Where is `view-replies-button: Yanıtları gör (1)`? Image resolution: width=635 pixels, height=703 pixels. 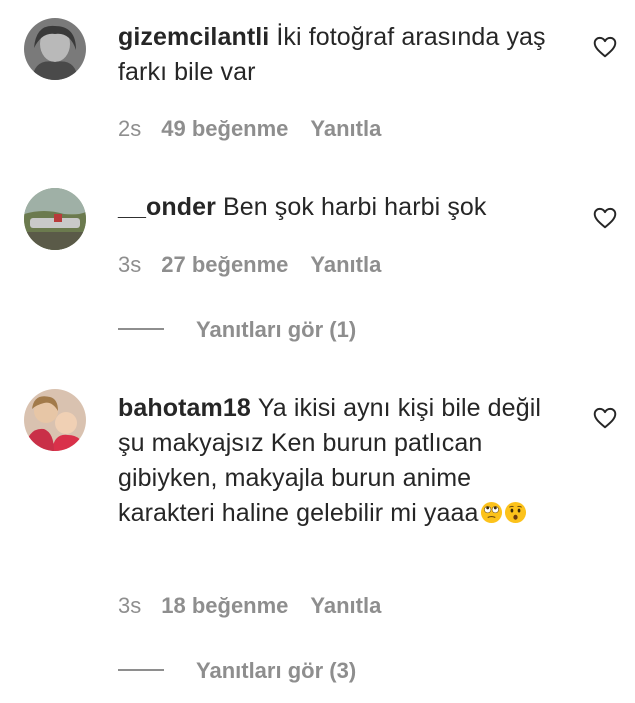
view-replies-button: Yanıtları gör (1) is located at coordinates (237, 330).